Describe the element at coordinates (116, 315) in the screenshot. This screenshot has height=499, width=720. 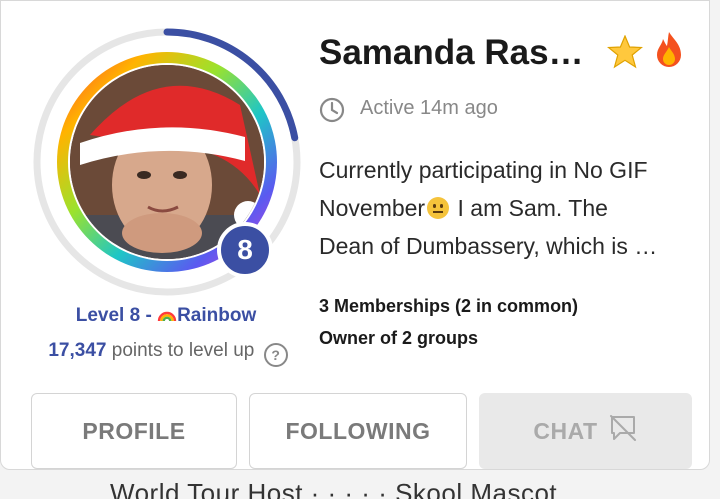
I see `level-text: Level 8 -` at that location.